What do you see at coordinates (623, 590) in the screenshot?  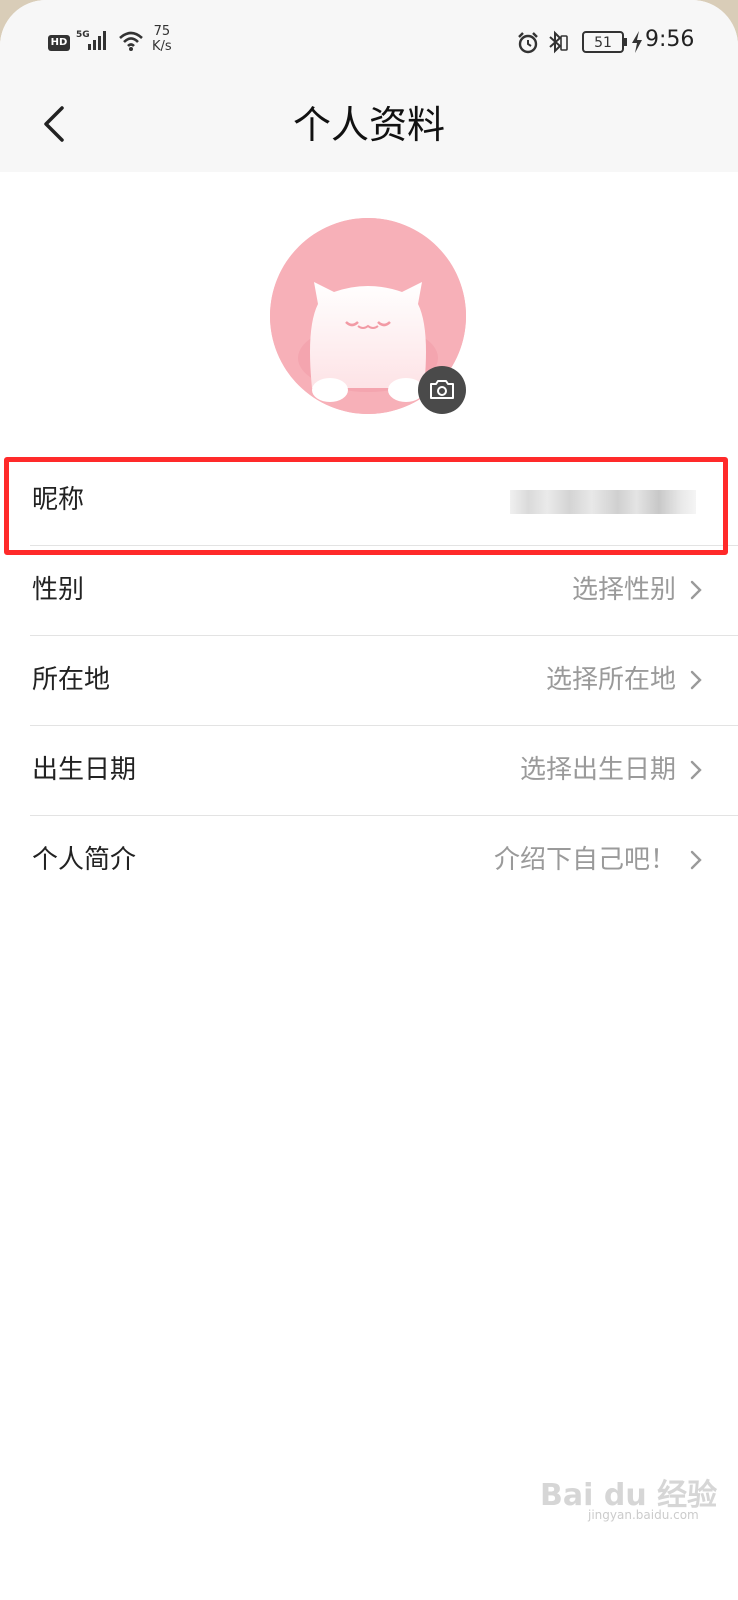 I see `row-value: 选择性别` at bounding box center [623, 590].